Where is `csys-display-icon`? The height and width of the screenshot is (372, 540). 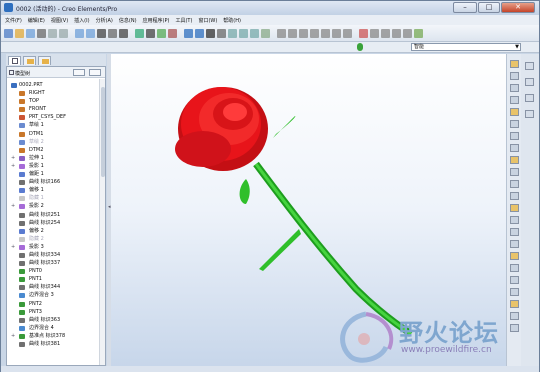
csys-display-icon is located at coordinates (336, 33).